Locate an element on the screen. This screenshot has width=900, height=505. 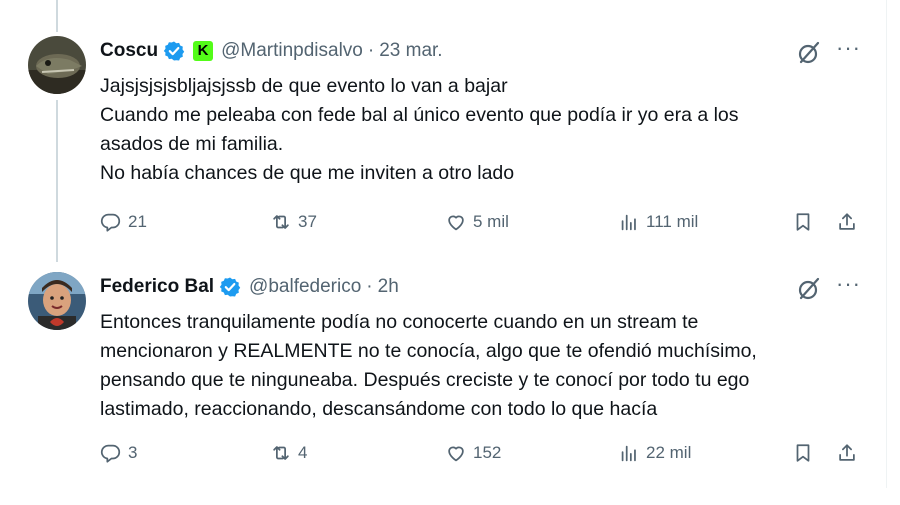
like-button: 152 is located at coordinates (473, 453).